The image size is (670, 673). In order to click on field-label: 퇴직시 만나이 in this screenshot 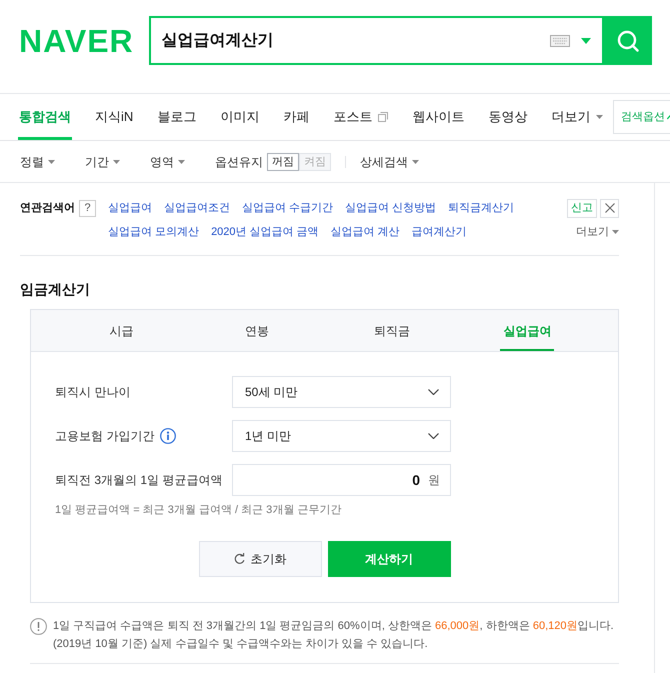, I will do `click(92, 392)`.